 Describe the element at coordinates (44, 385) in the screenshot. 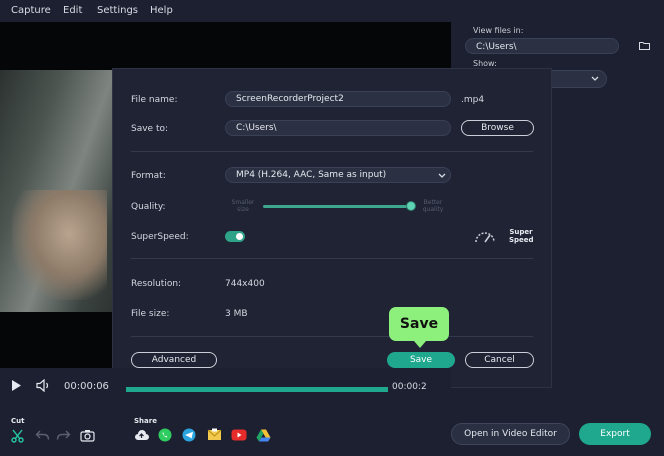

I see `volume-icon` at that location.